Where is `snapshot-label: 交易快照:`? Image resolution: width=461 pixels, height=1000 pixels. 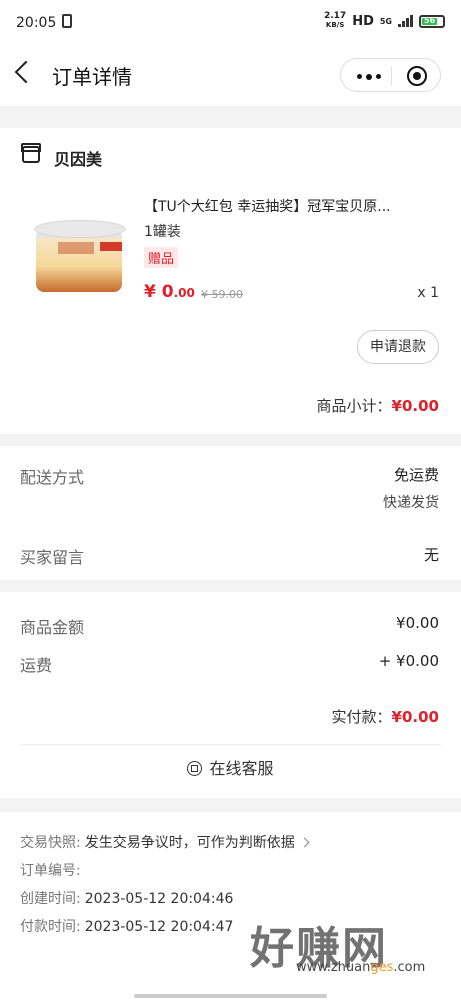
snapshot-label: 交易快照: is located at coordinates (50, 843).